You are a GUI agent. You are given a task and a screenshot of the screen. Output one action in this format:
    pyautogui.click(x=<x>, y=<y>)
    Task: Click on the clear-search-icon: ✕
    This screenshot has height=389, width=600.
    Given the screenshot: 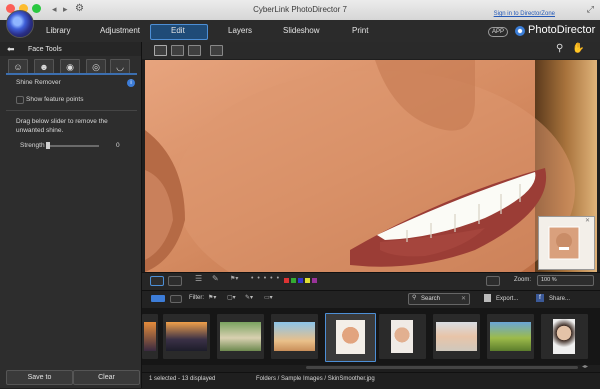 What is the action you would take?
    pyautogui.click(x=463, y=298)
    